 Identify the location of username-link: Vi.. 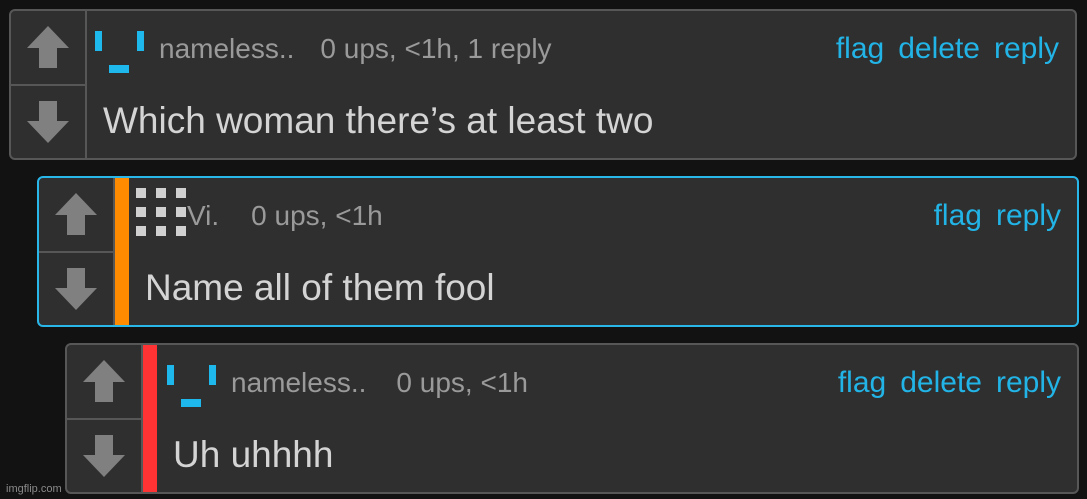
(203, 216).